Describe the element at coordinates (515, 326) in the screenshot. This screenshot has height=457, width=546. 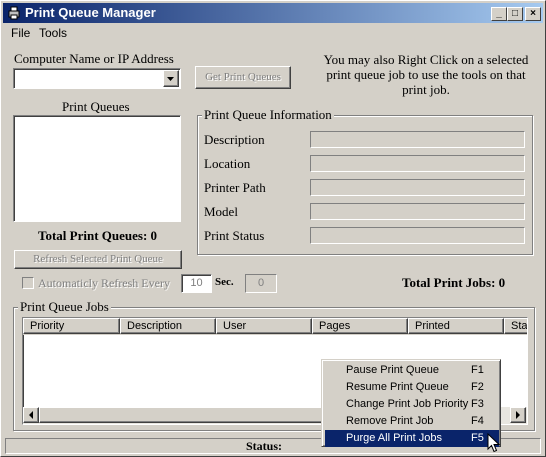
I see `col-status: Sta` at that location.